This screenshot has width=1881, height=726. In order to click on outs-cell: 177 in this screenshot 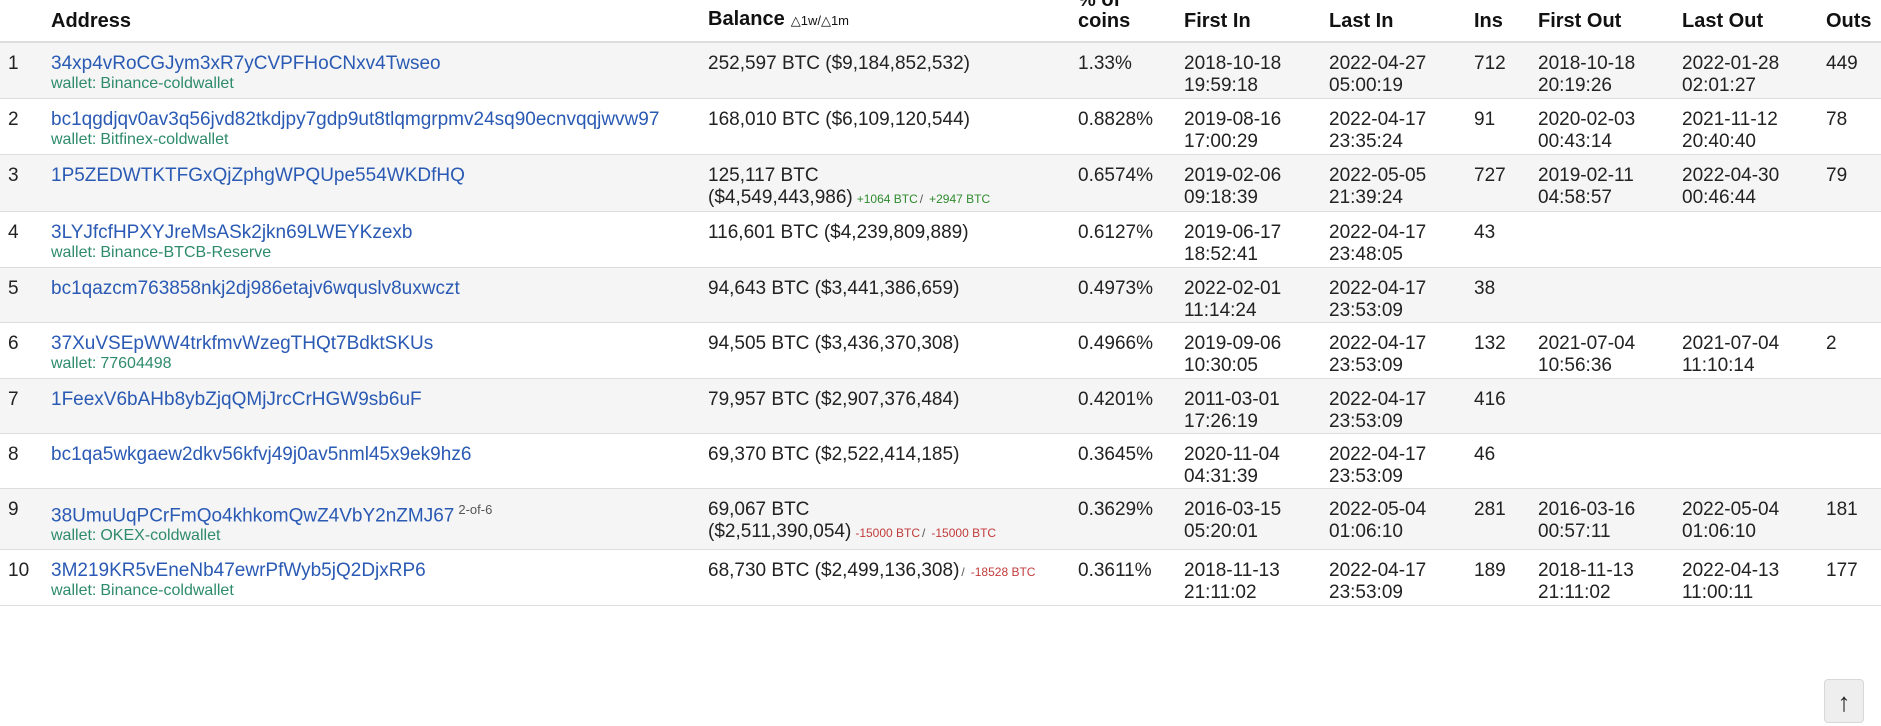, I will do `click(1853, 577)`.